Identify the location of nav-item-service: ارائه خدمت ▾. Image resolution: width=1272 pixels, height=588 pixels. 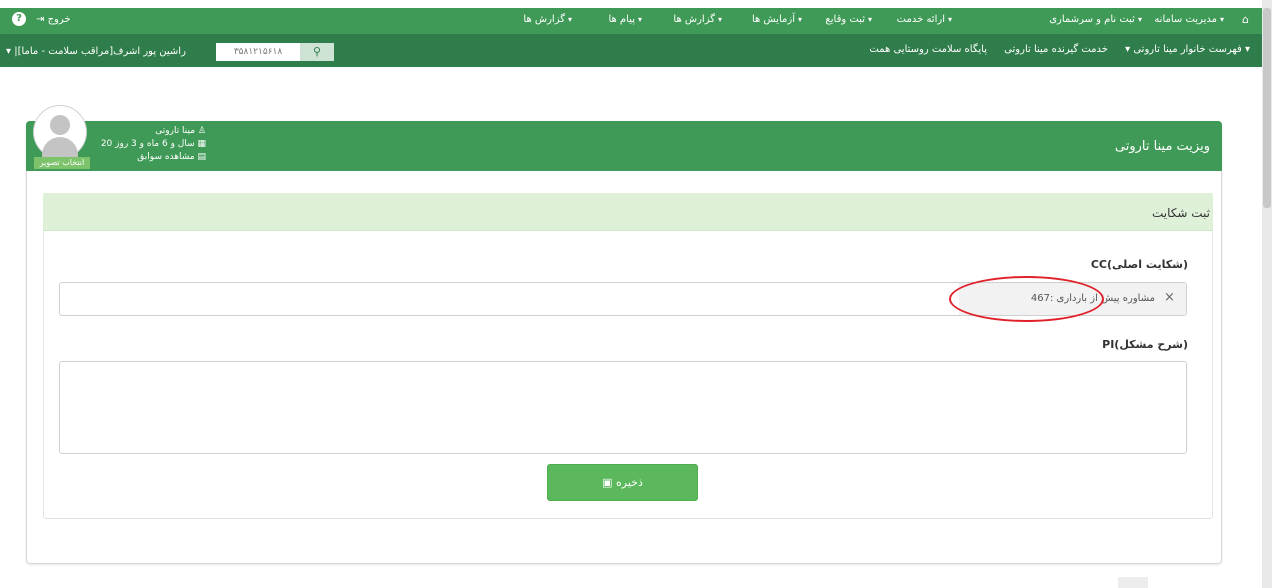
(924, 19).